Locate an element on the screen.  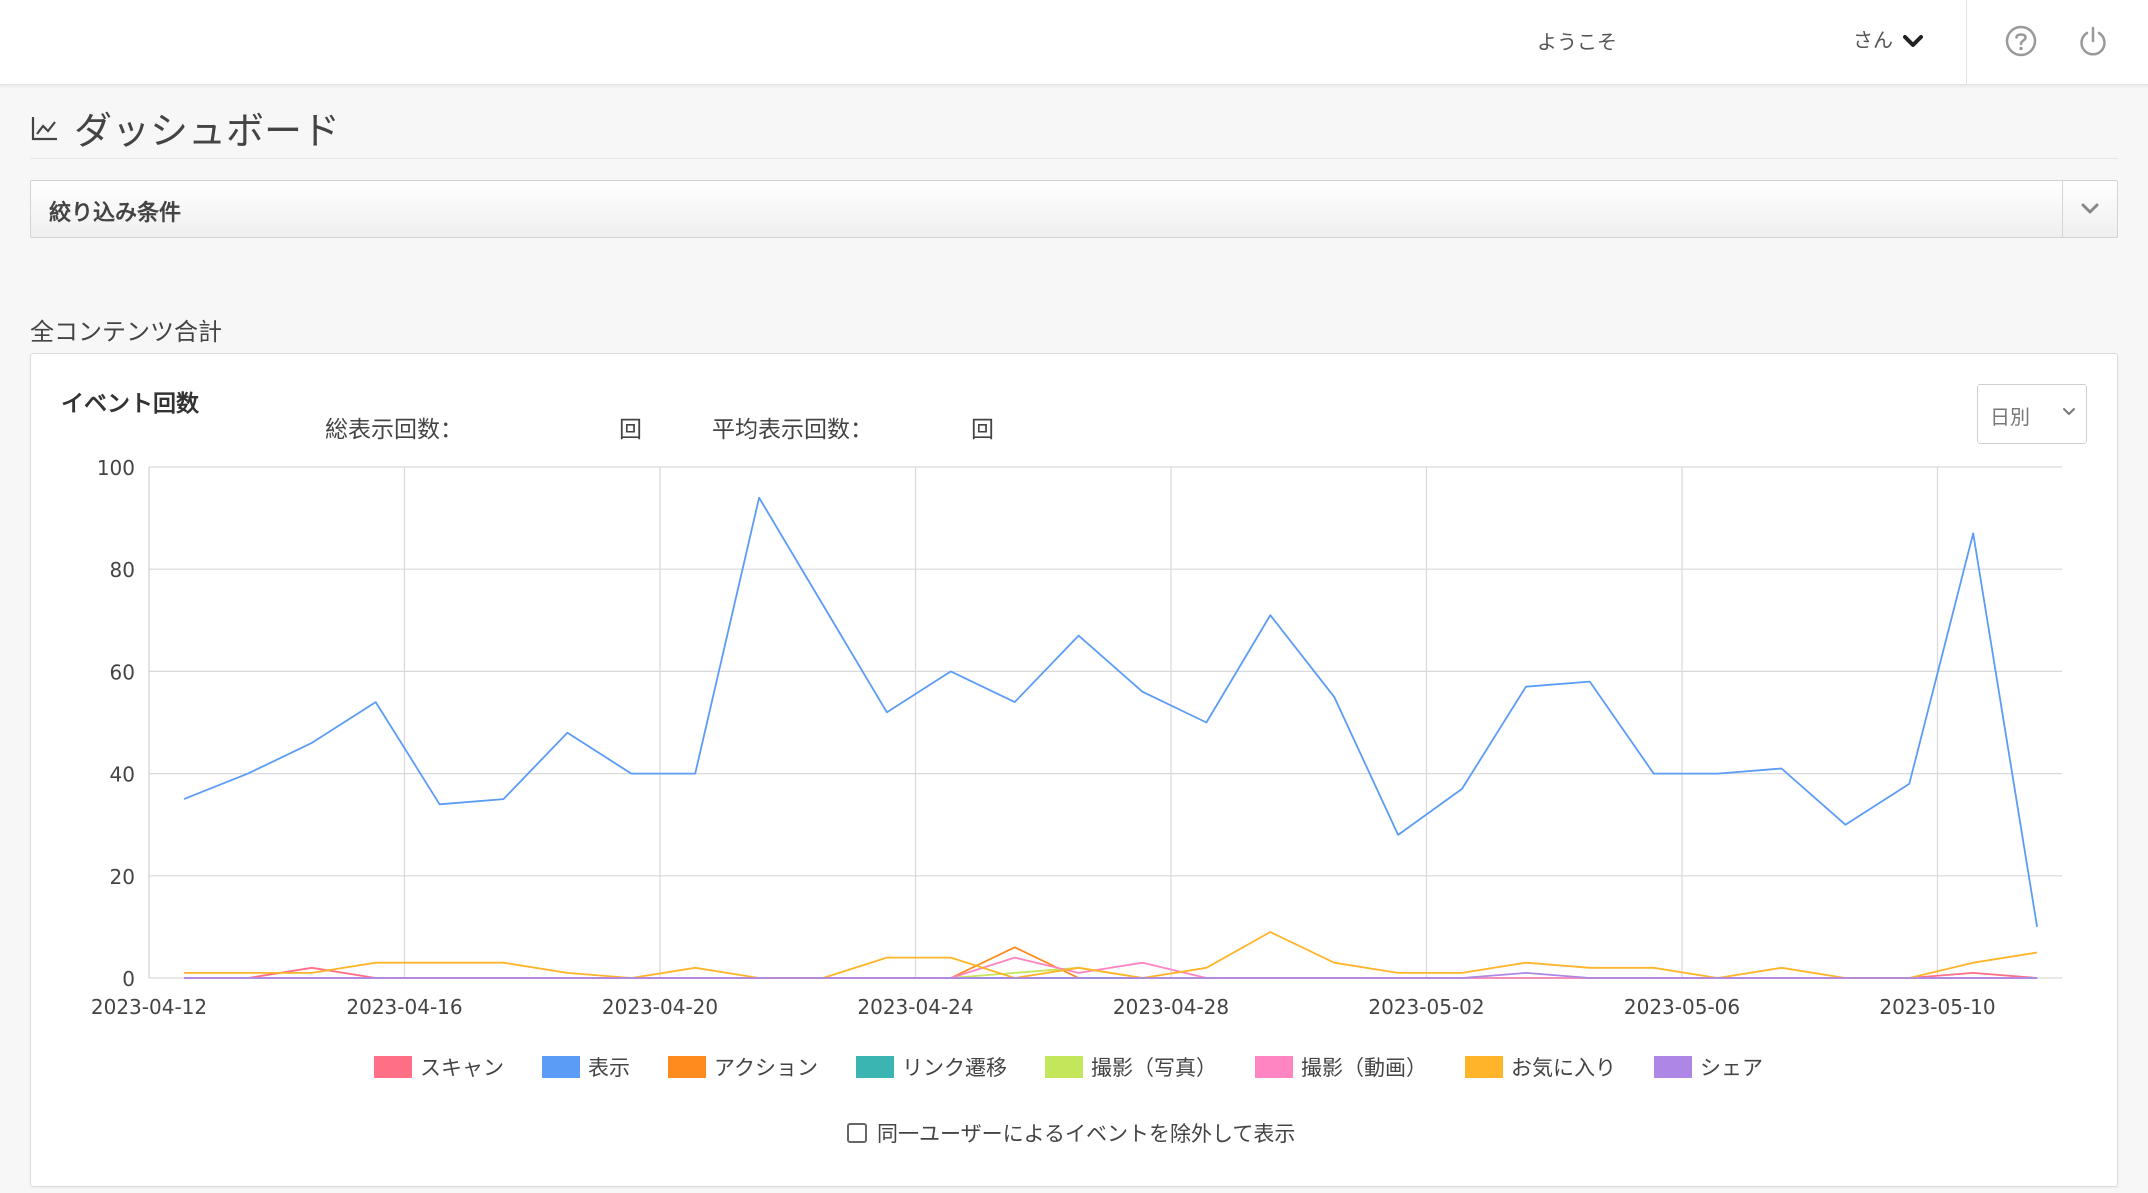
legend-label: お気に入り is located at coordinates (1563, 1068).